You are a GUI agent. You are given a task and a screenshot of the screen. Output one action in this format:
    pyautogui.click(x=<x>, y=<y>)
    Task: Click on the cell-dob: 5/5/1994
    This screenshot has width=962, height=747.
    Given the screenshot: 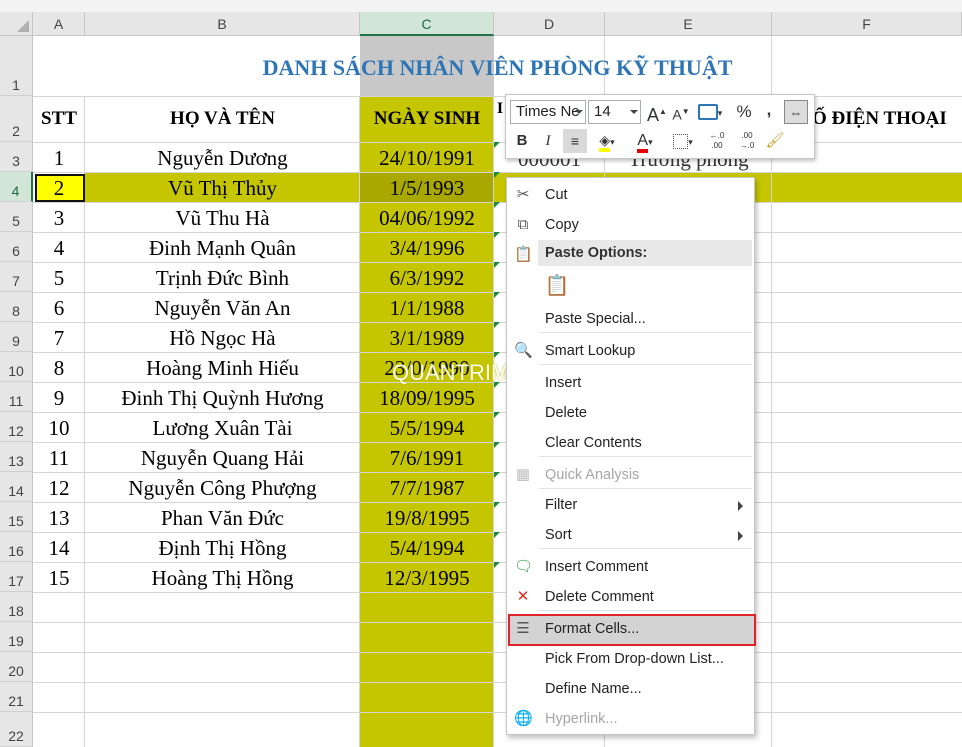 What is the action you would take?
    pyautogui.click(x=427, y=428)
    